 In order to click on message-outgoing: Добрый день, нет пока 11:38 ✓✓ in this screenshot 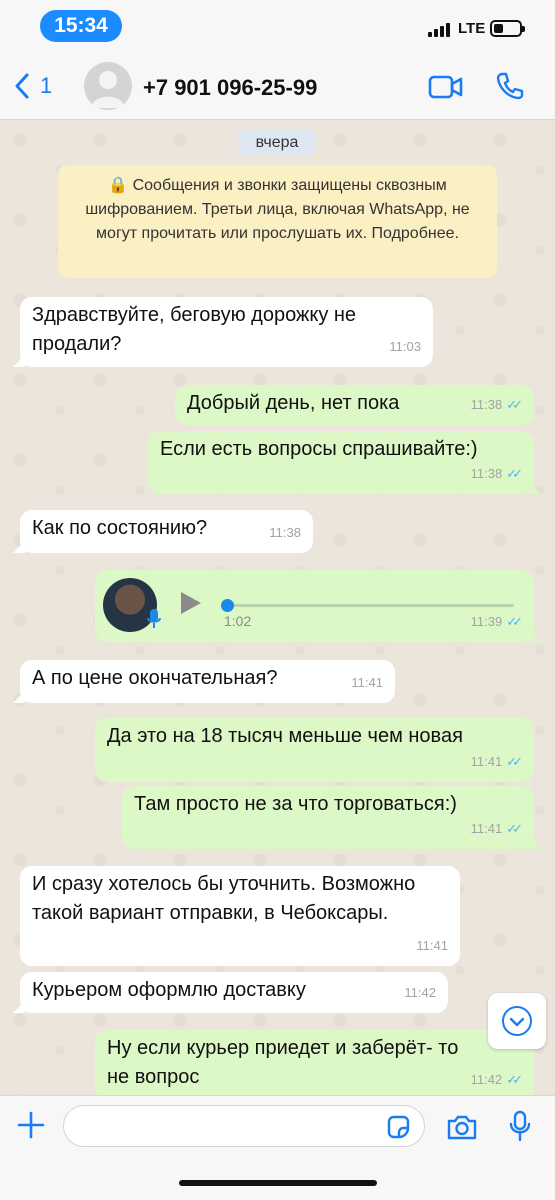, I will do `click(354, 405)`.